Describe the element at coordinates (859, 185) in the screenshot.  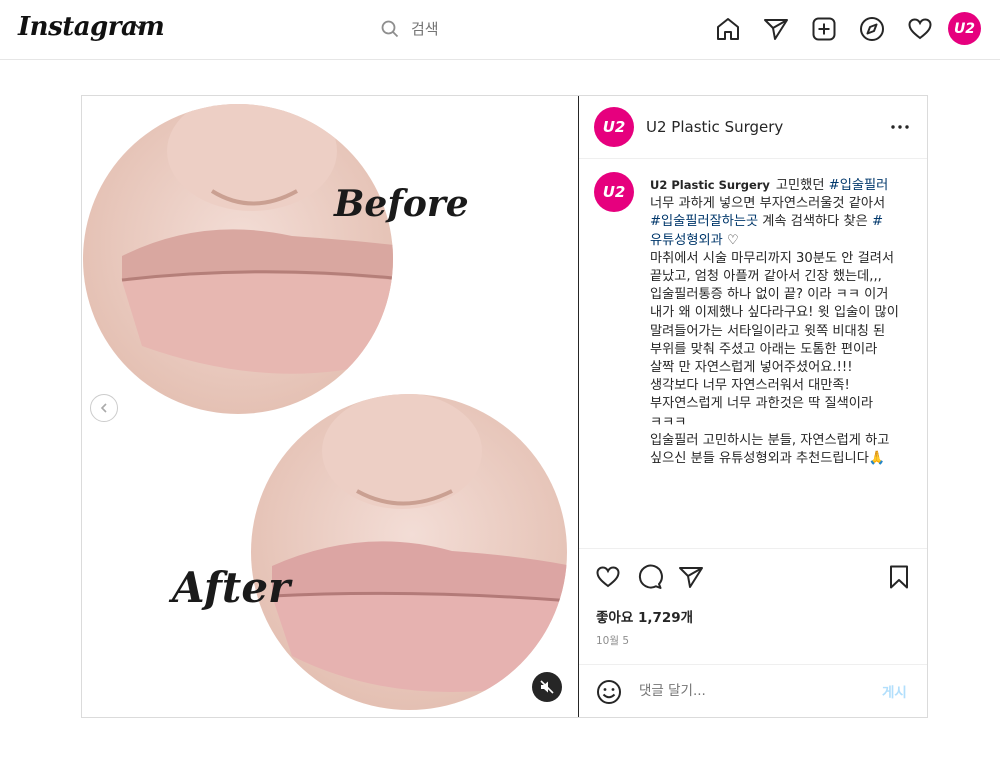
I see `hashtag-link: #입술필러` at that location.